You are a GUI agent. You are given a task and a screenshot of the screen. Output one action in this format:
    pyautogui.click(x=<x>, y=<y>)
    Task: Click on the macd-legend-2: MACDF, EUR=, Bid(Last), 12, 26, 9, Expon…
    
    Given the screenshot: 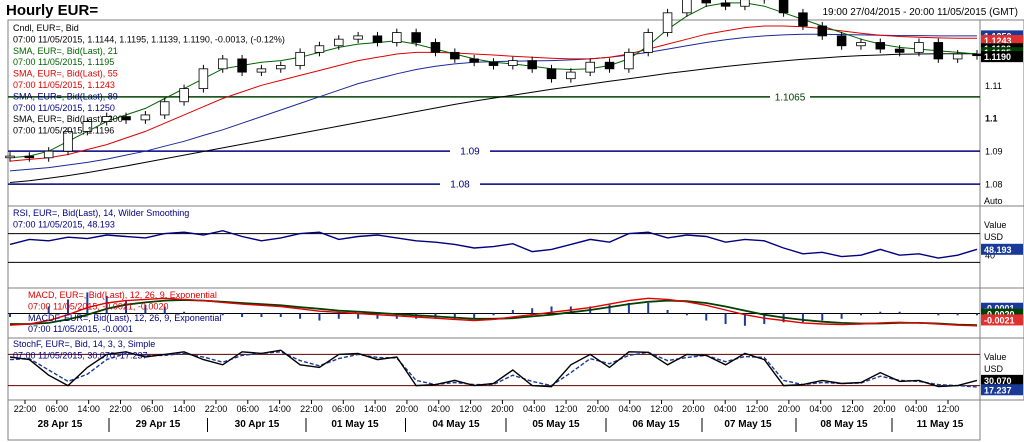 What is the action you would take?
    pyautogui.click(x=124, y=318)
    